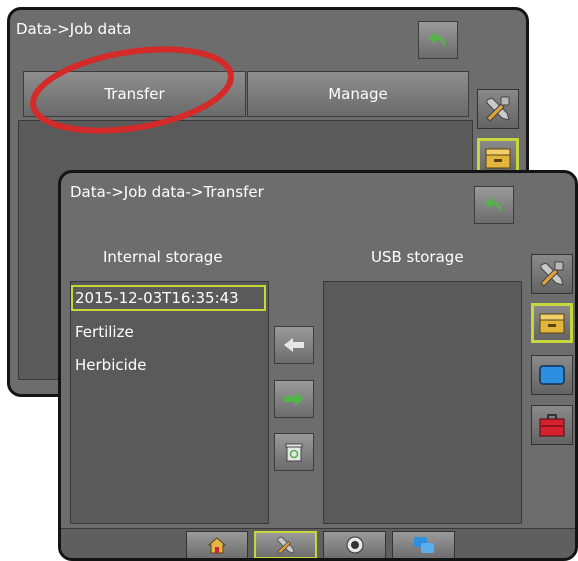 The width and height of the screenshot is (578, 561). I want to click on camera-tab, so click(354, 544).